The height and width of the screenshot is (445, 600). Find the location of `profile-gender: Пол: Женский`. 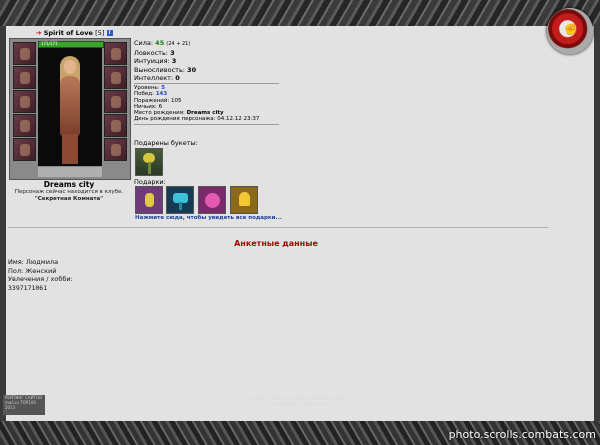

profile-gender: Пол: Женский is located at coordinates (32, 270).